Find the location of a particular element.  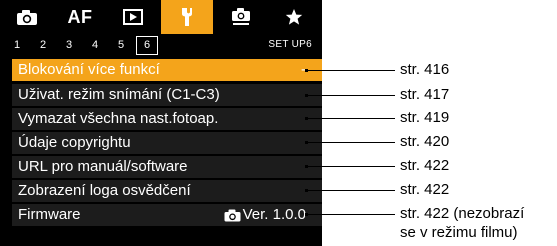

menu-tab-bar: AF is located at coordinates (161, 17).